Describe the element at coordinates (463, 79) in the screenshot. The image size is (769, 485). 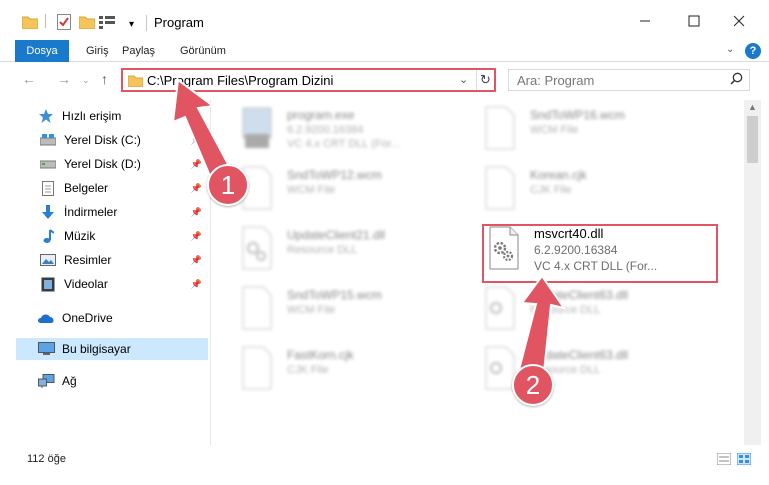
I see `chevron-down-icon: ⌄` at that location.